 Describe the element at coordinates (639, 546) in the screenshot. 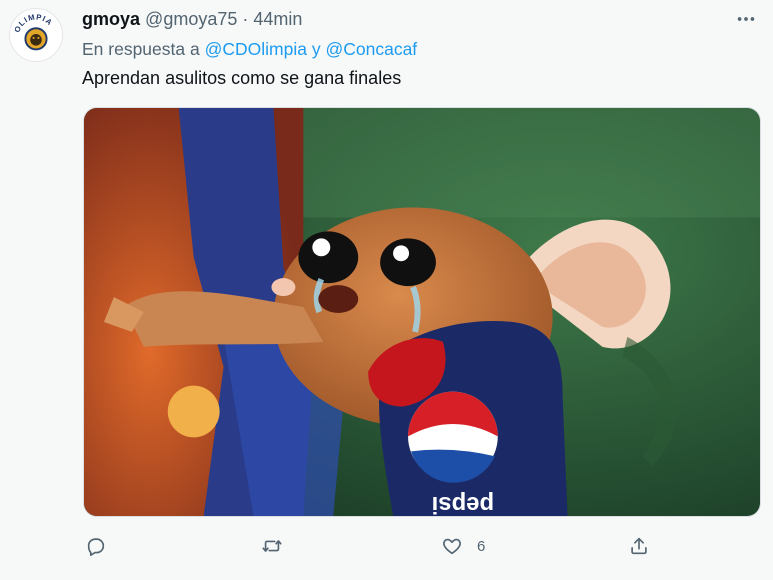

I see `share-icon` at that location.